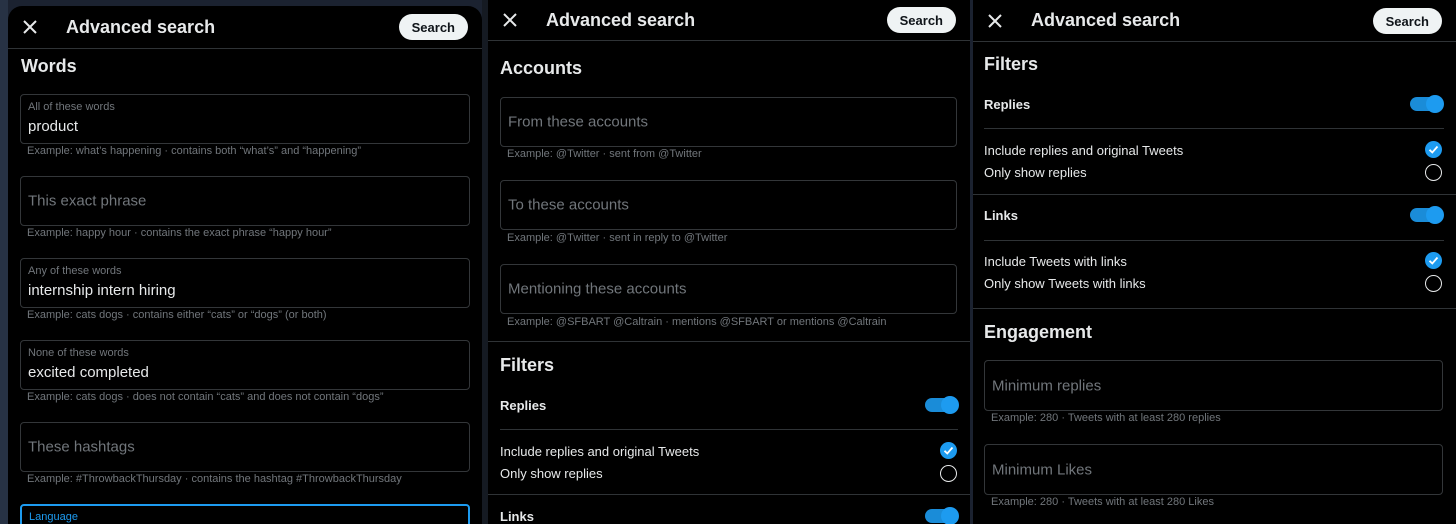 This screenshot has width=1456, height=524. What do you see at coordinates (87, 201) in the screenshot?
I see `field-placeholder: This exact phrase` at bounding box center [87, 201].